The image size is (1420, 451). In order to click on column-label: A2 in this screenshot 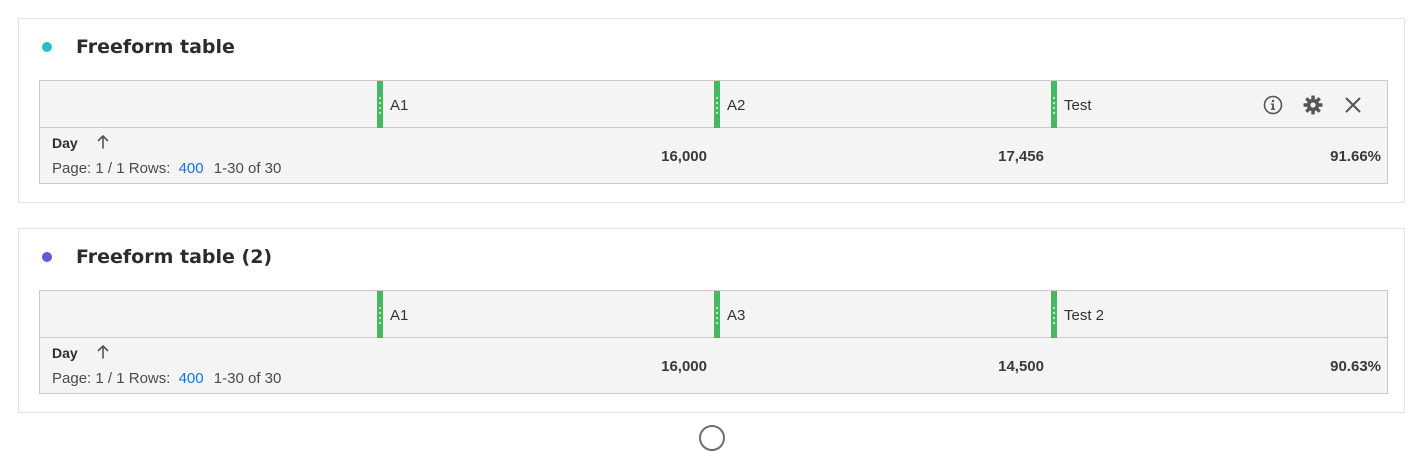, I will do `click(736, 105)`.